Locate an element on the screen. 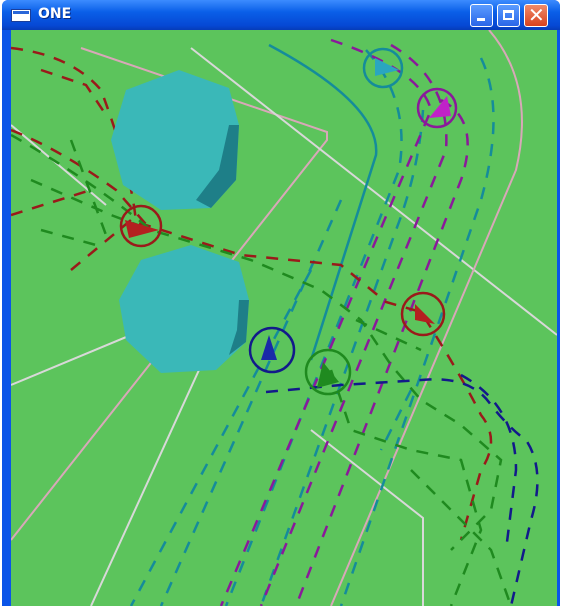 Image resolution: width=562 pixels, height=608 pixels. maximize-button is located at coordinates (508, 15).